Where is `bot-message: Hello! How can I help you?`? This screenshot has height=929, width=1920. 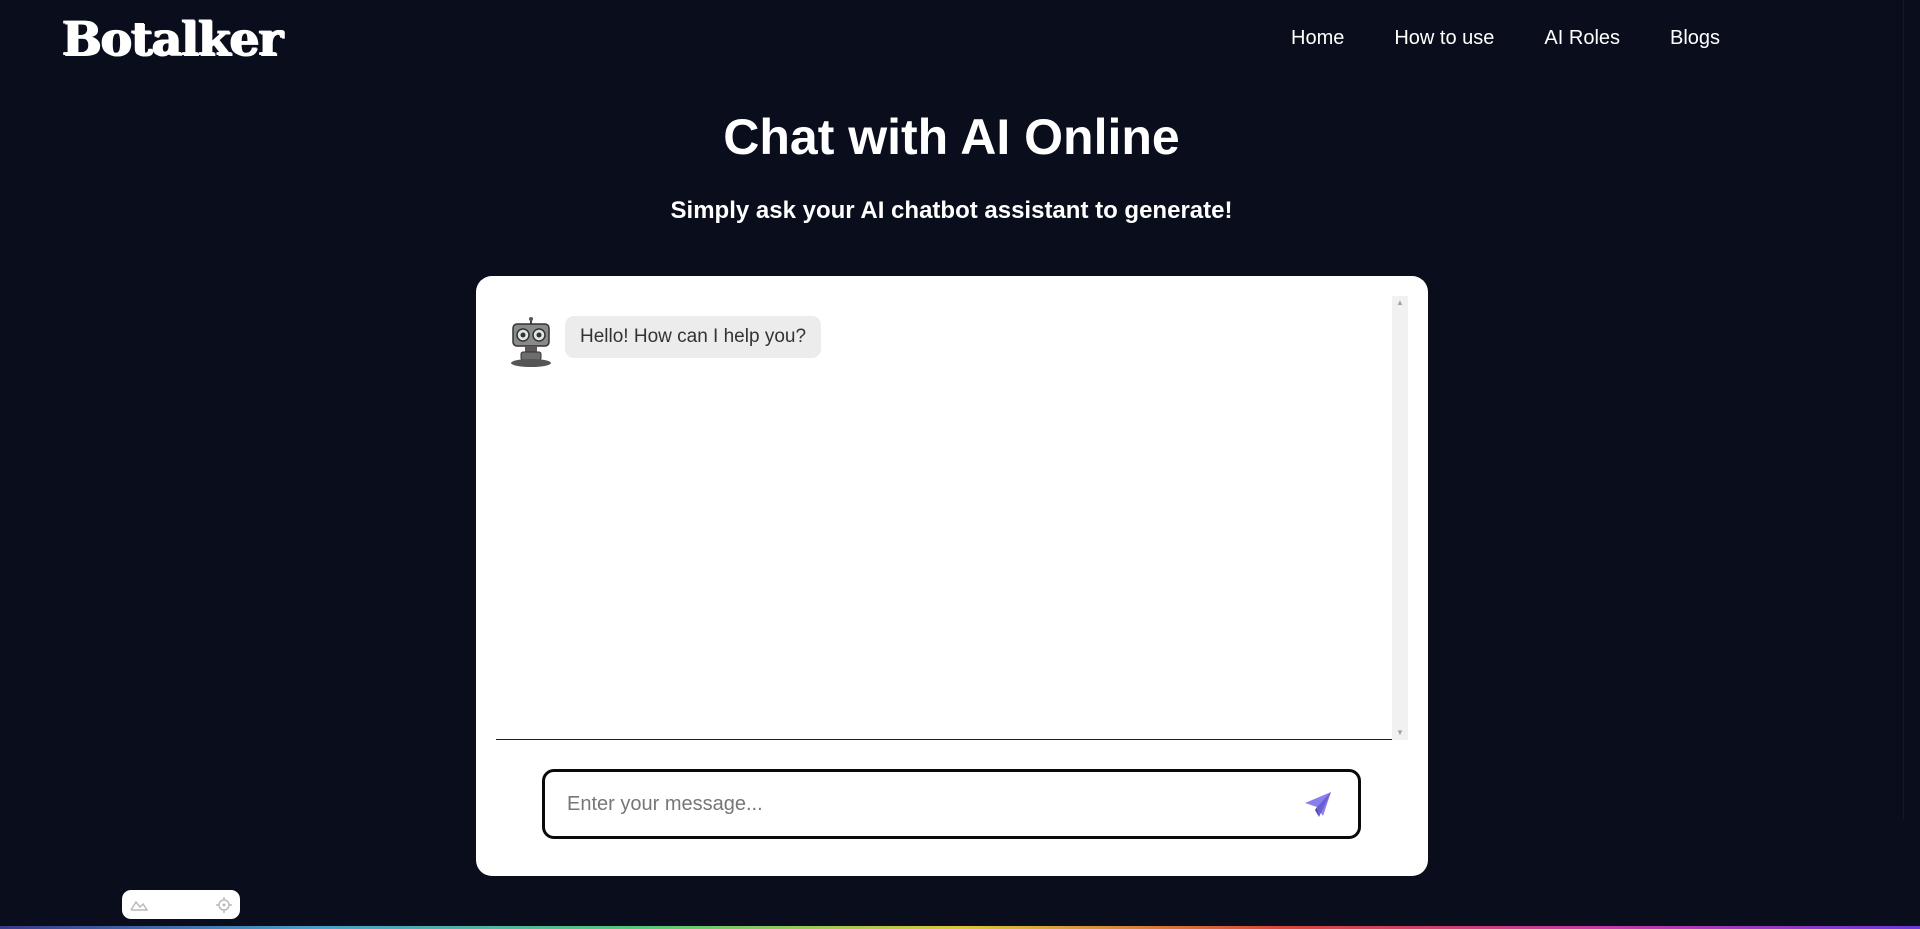 bot-message: Hello! How can I help you? is located at coordinates (665, 342).